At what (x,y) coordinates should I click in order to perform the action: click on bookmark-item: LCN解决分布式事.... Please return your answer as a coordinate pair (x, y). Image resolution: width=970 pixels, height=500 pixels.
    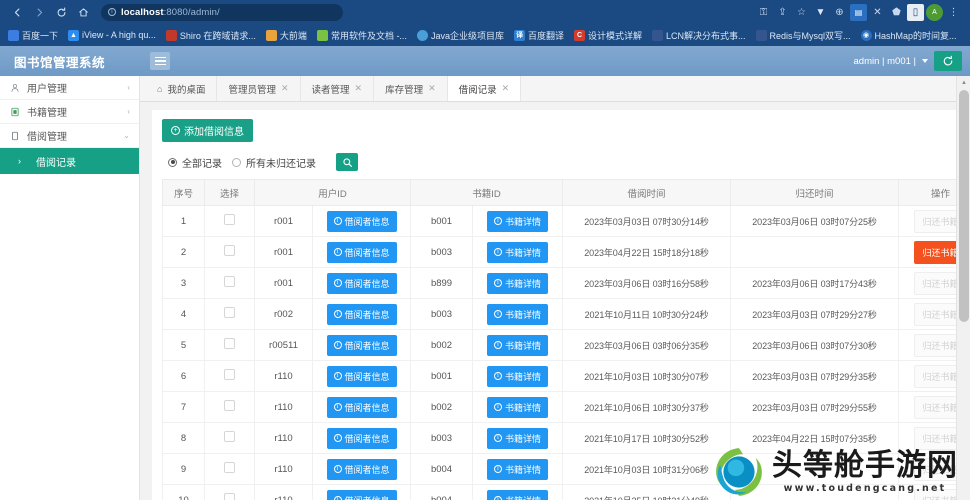
    Looking at the image, I should click on (699, 35).